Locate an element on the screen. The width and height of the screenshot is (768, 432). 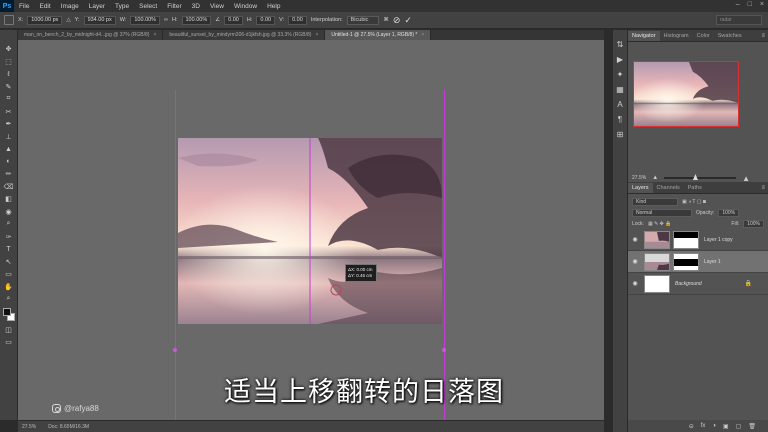
x-position-field: 1000.00 px is located at coordinates (45, 20).